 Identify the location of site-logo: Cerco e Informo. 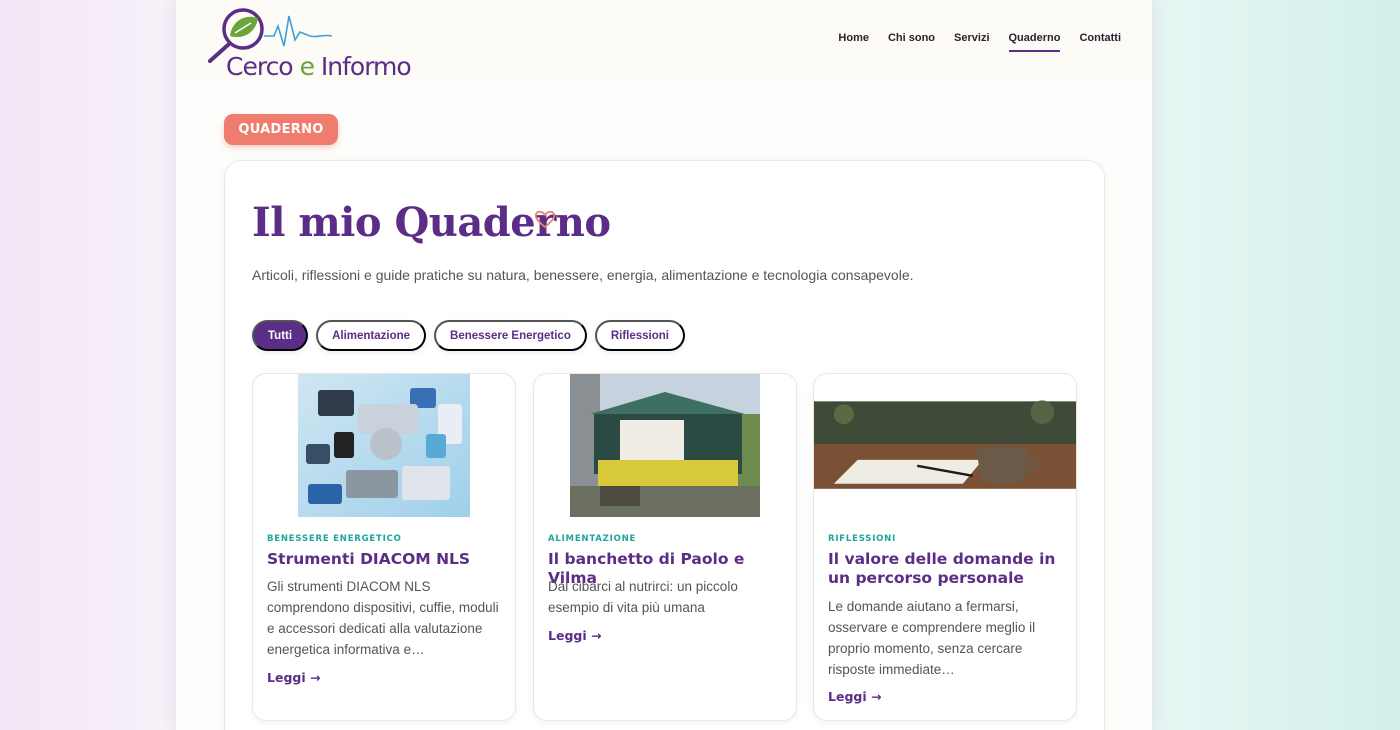
(312, 43).